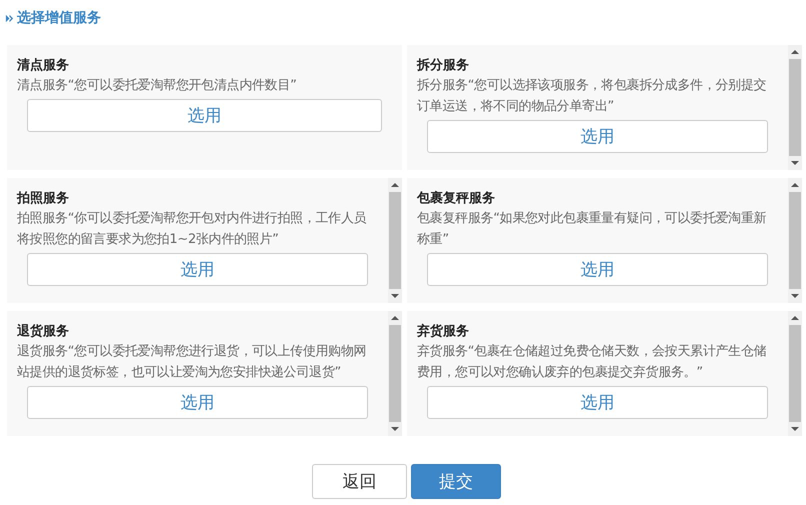  What do you see at coordinates (43, 199) in the screenshot?
I see `service-title: 拍照服务` at bounding box center [43, 199].